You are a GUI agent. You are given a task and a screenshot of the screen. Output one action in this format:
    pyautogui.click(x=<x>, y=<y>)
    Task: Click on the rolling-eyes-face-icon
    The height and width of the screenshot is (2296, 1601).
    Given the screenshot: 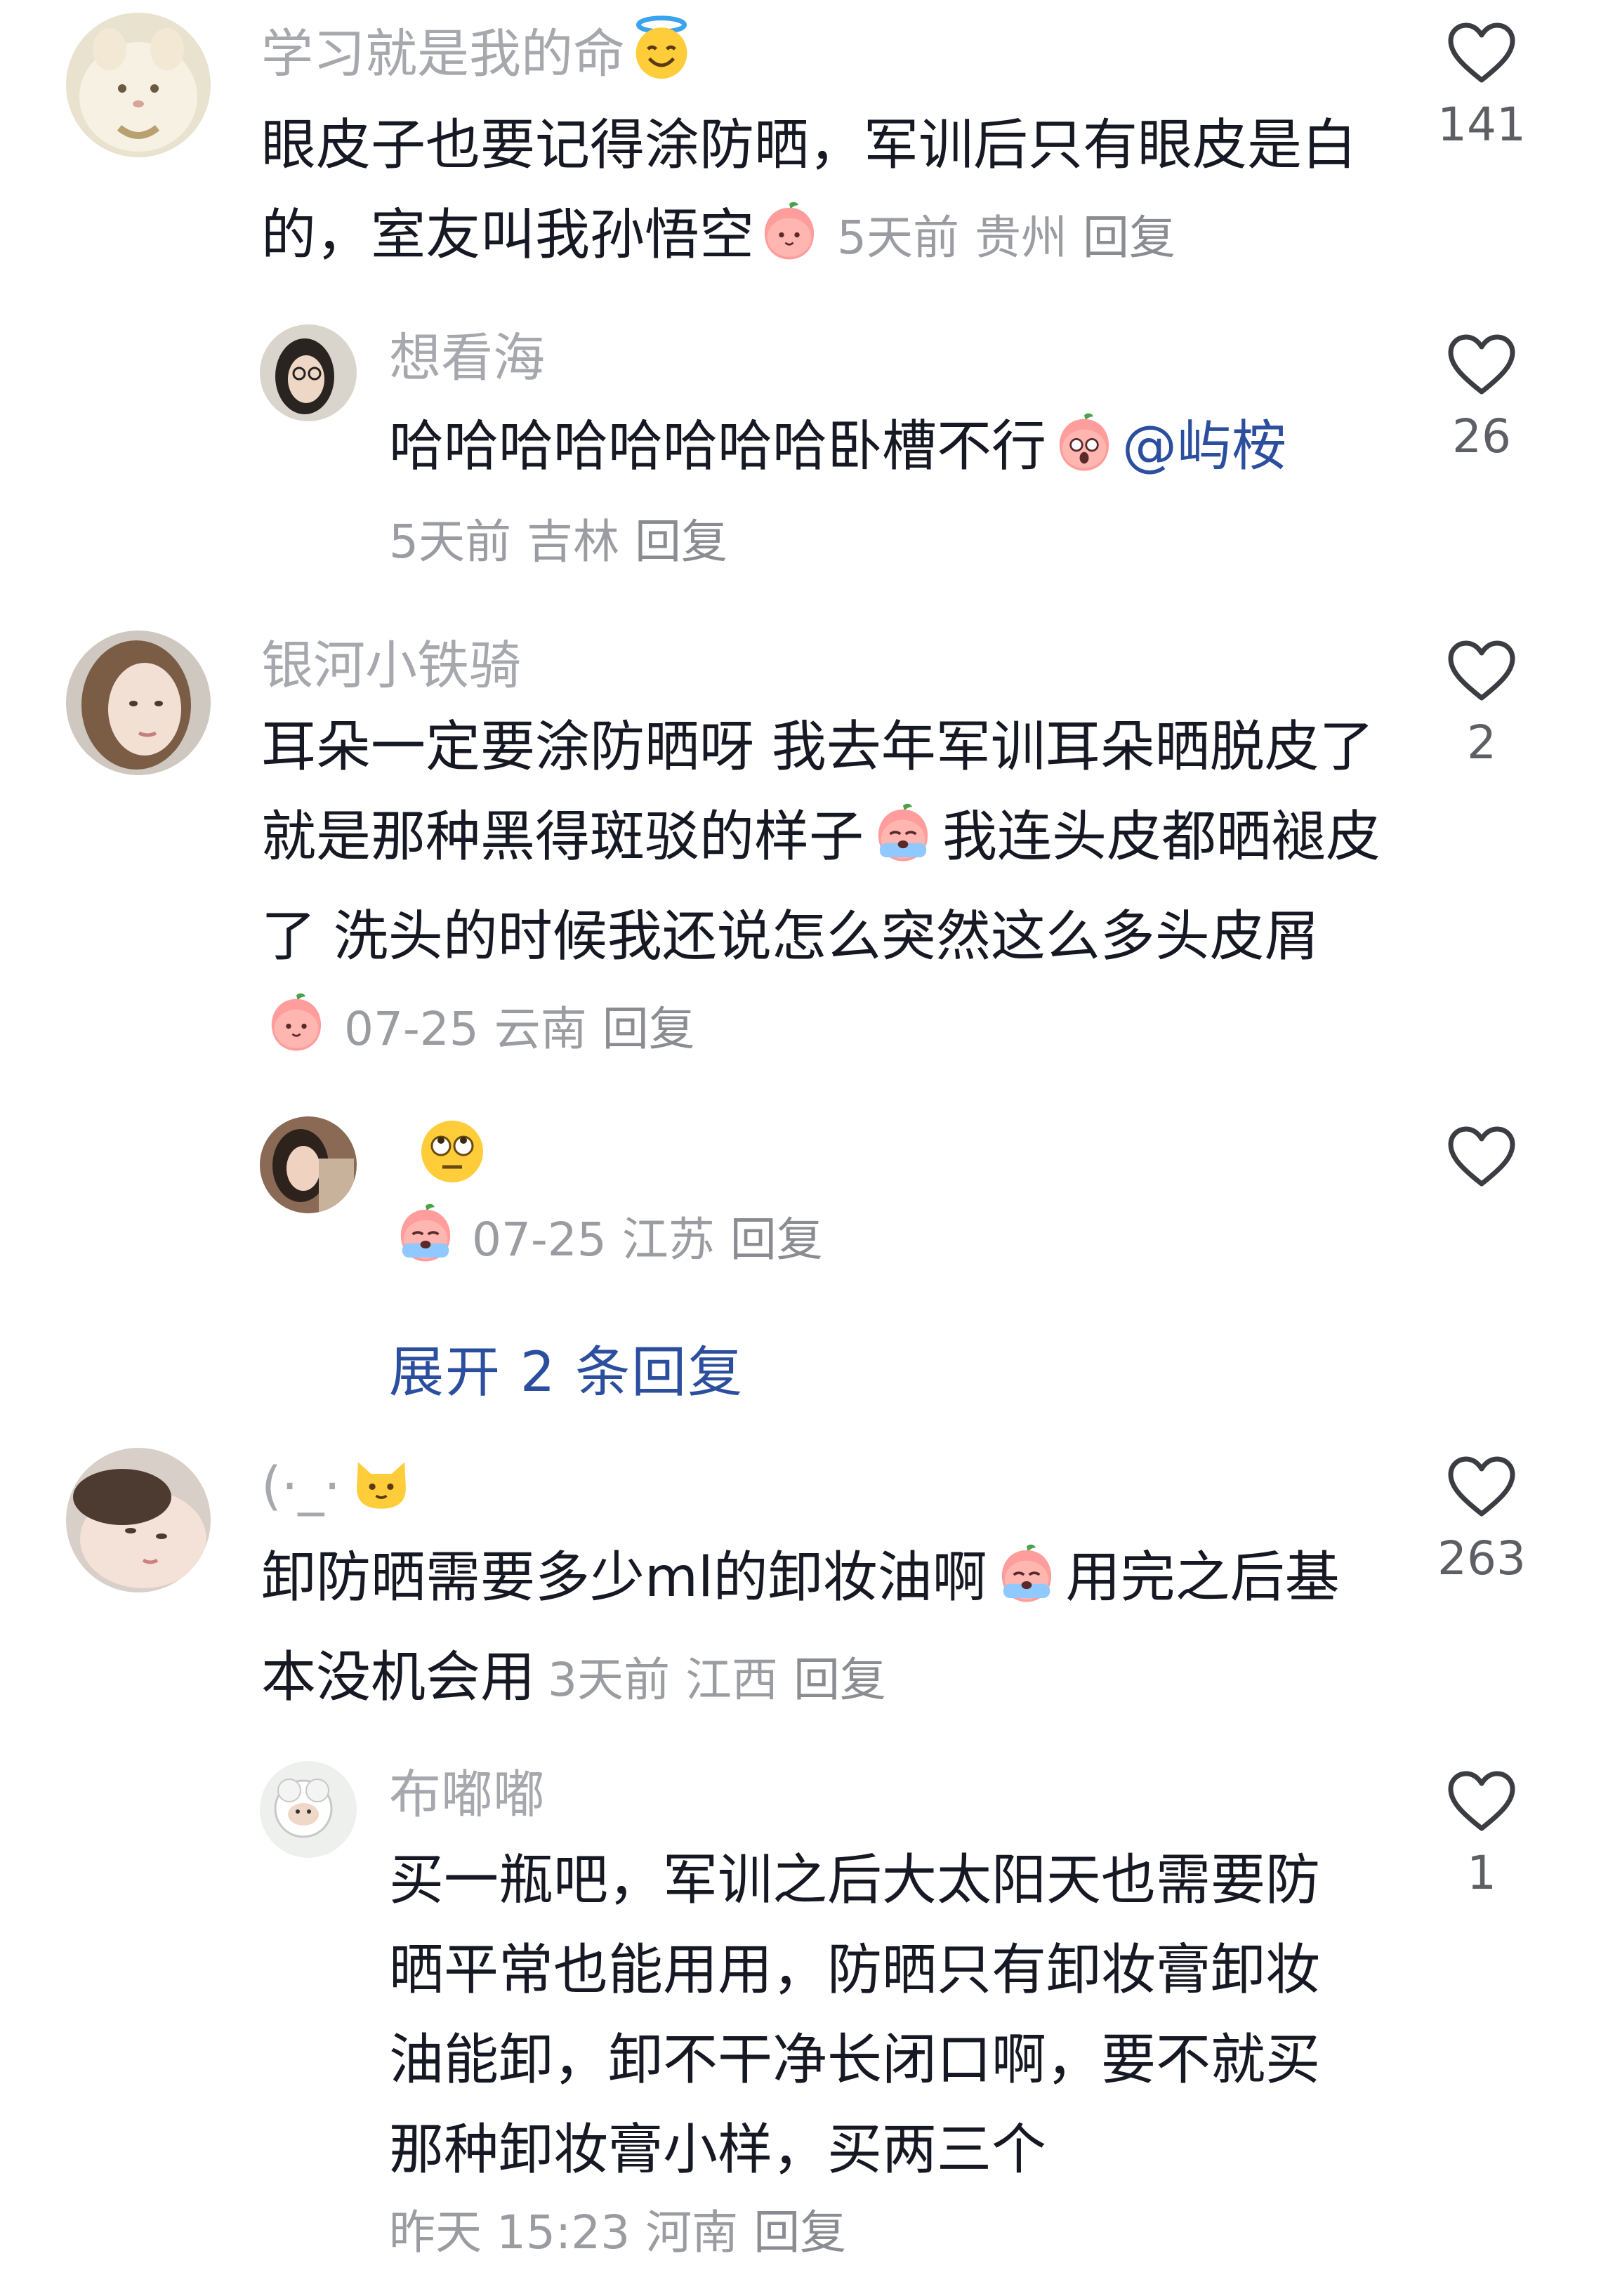 What is the action you would take?
    pyautogui.click(x=452, y=1159)
    